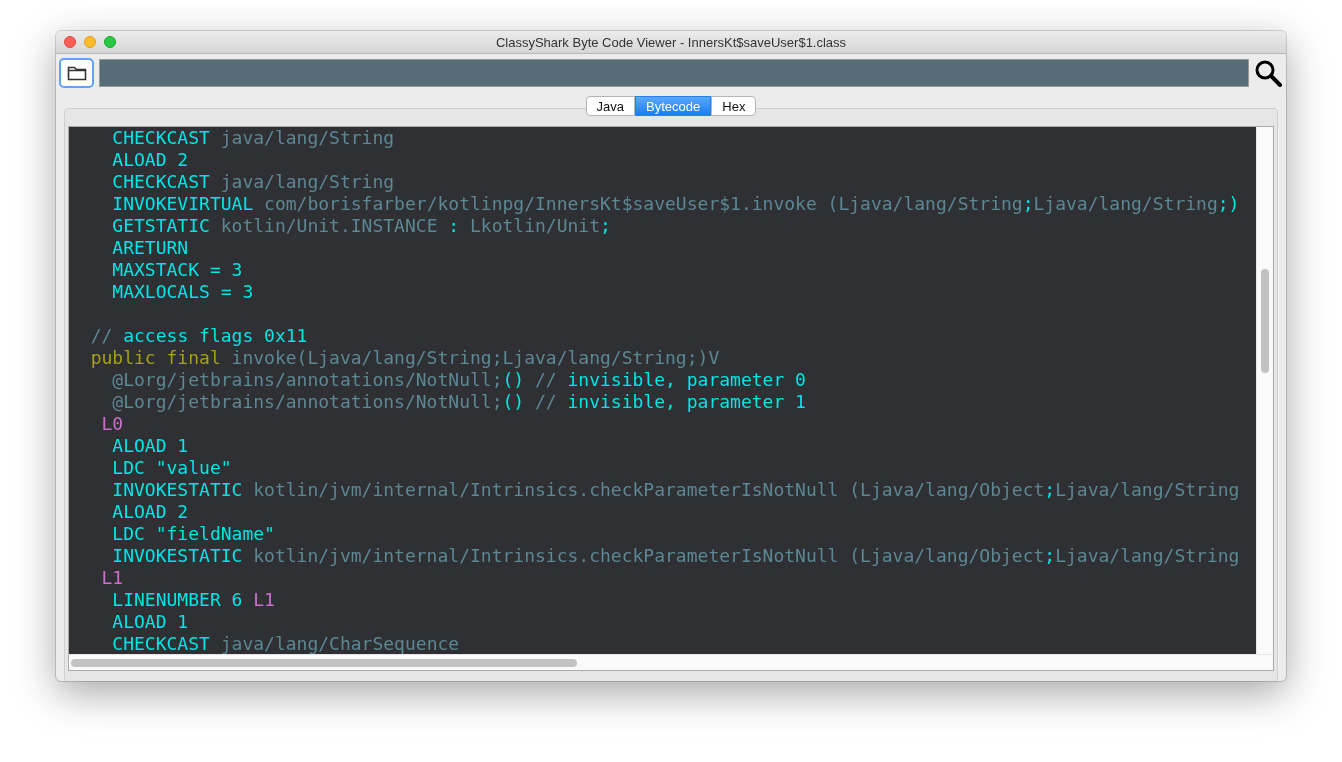 The image size is (1342, 762). I want to click on code-line: // access flags 0x11, so click(199, 336).